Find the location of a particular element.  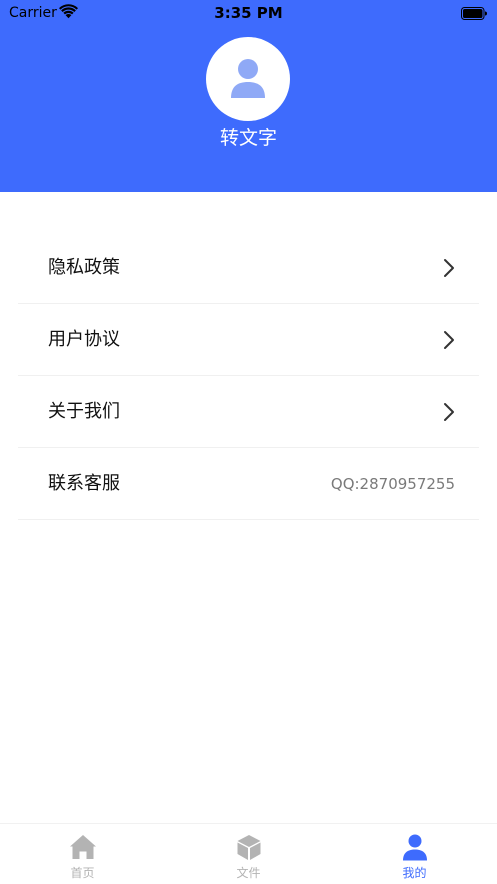

status-time: 3:35 PM is located at coordinates (248, 13).